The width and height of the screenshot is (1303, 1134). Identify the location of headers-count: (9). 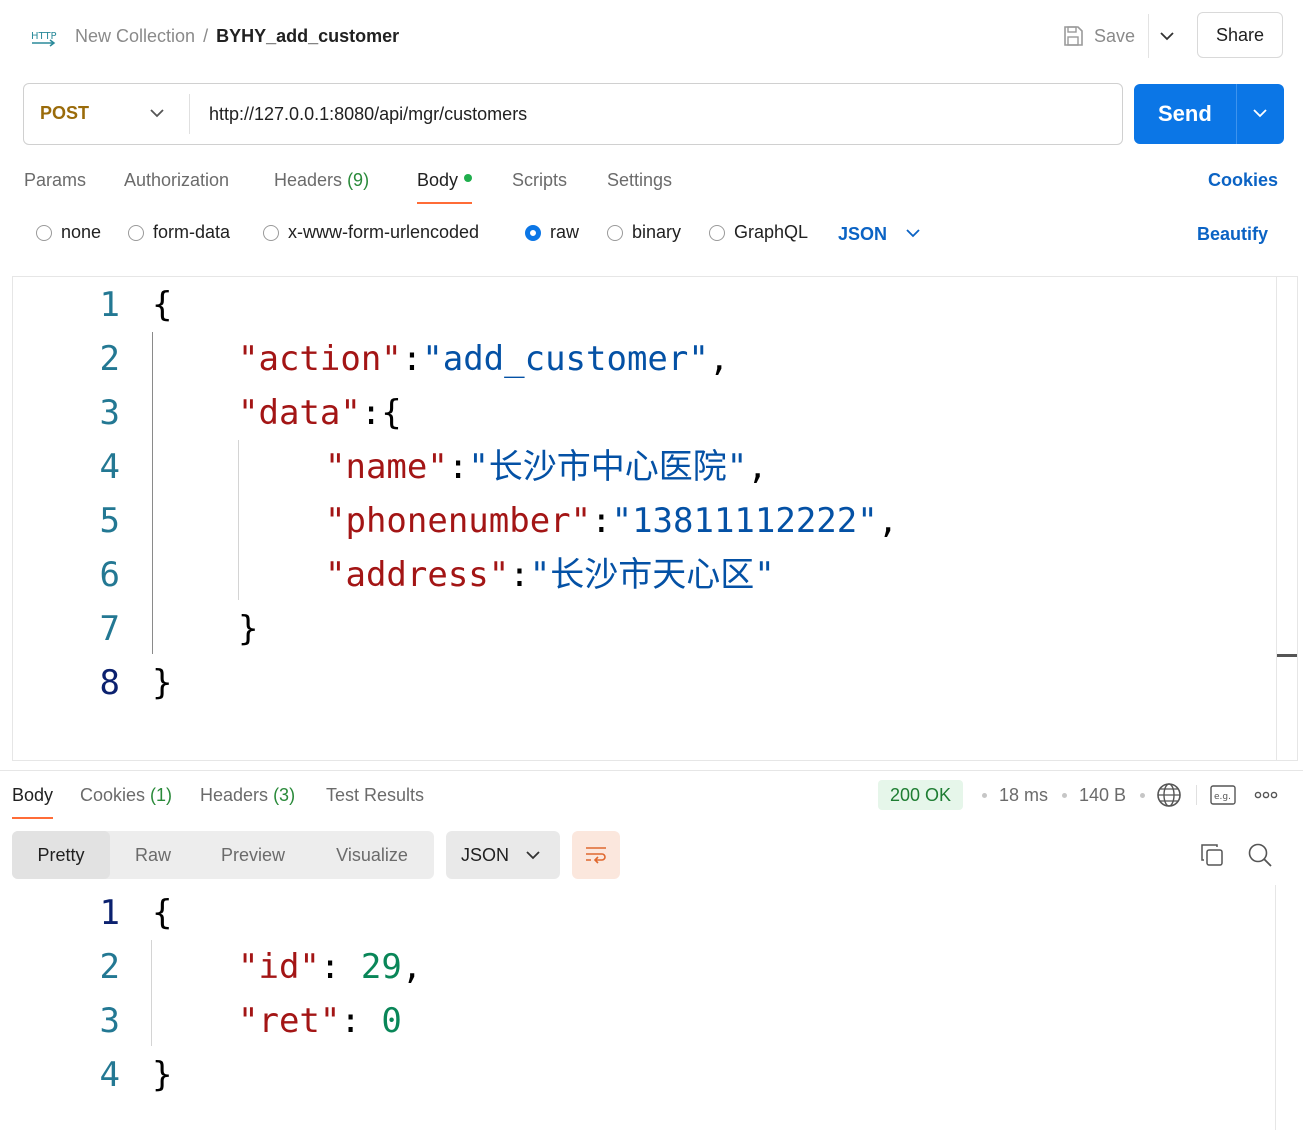
(358, 180).